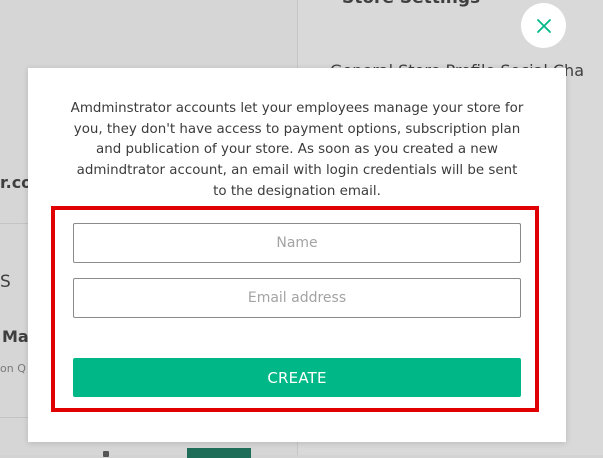  What do you see at coordinates (297, 377) in the screenshot?
I see `create-button: CREATE` at bounding box center [297, 377].